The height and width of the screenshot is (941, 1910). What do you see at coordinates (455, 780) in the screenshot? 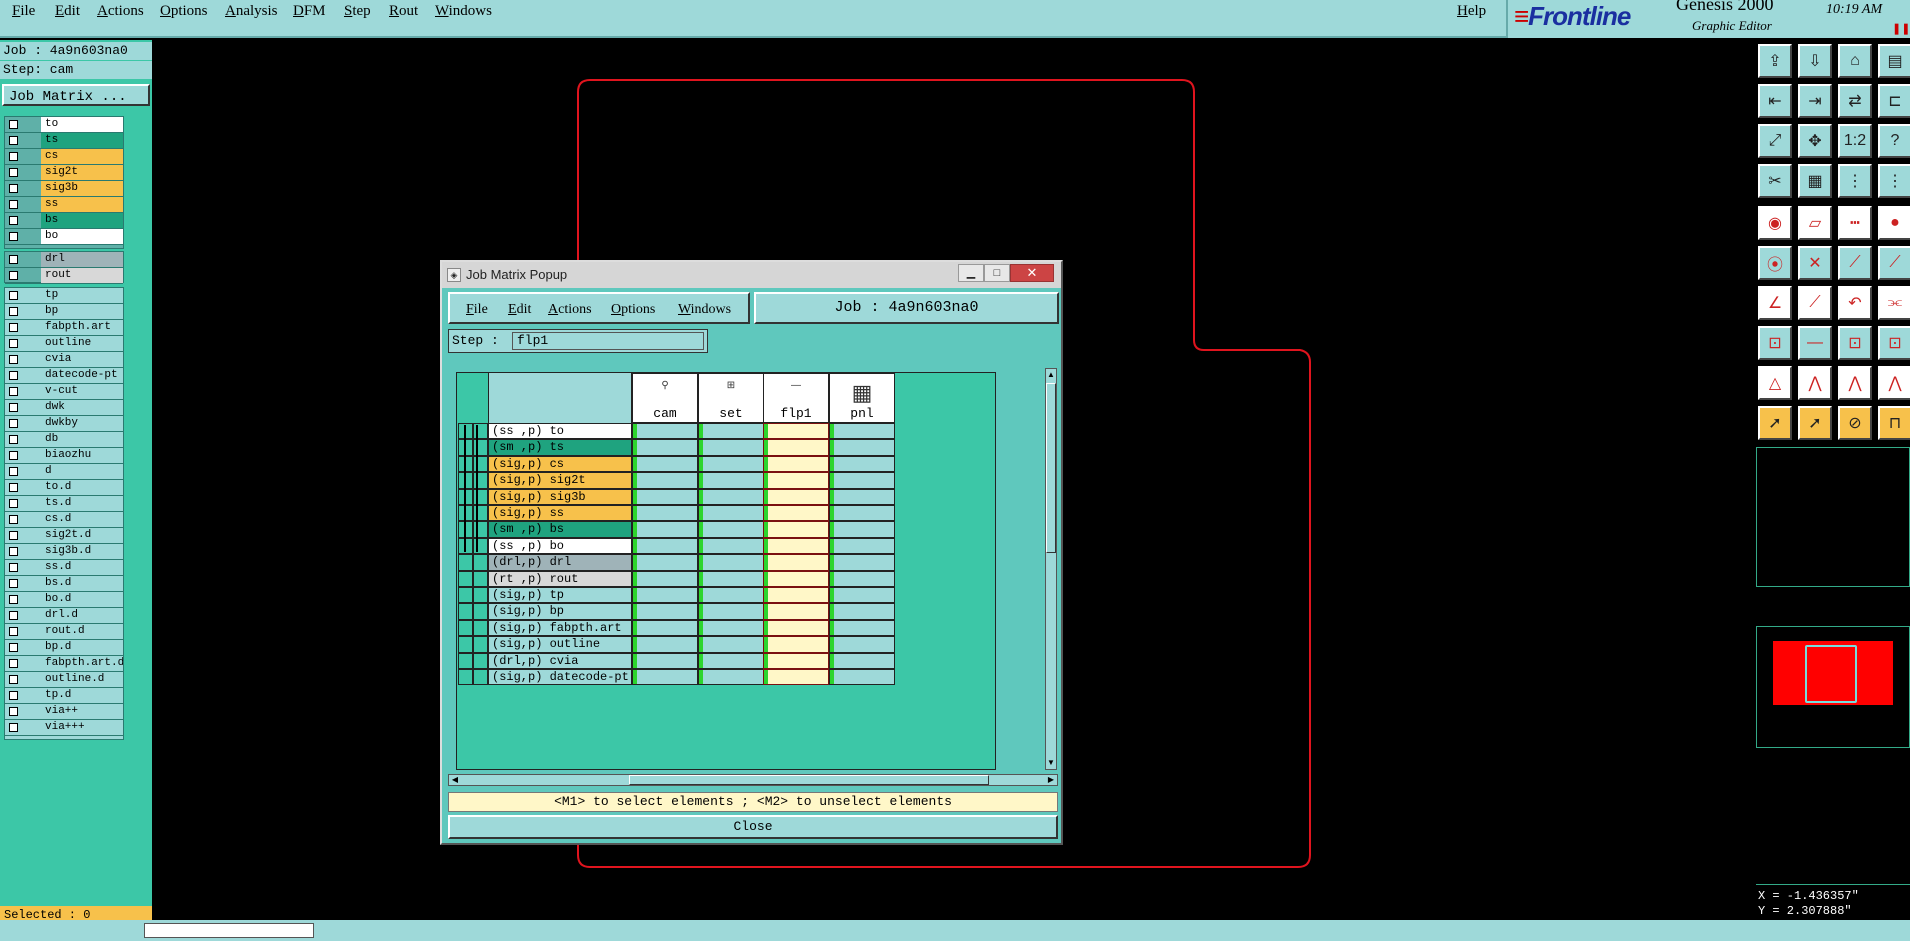
I see `scroll-left-arrow: ◀` at bounding box center [455, 780].